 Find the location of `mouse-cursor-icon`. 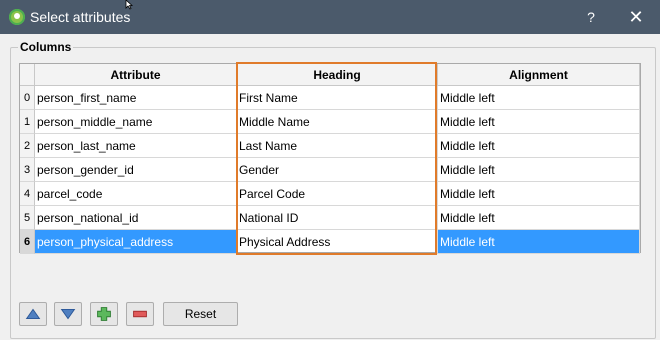

mouse-cursor-icon is located at coordinates (129, 5).